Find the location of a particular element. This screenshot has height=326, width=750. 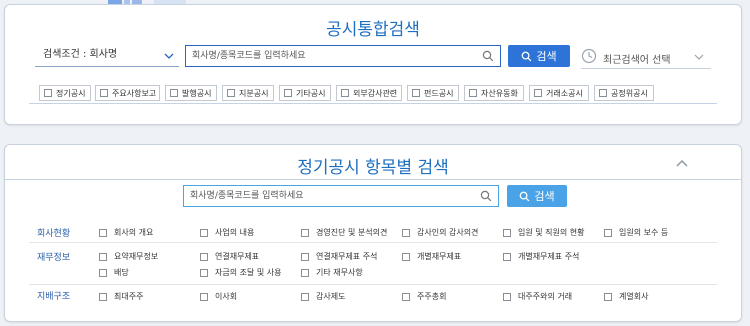

item-option: 계열회사 is located at coordinates (626, 296).